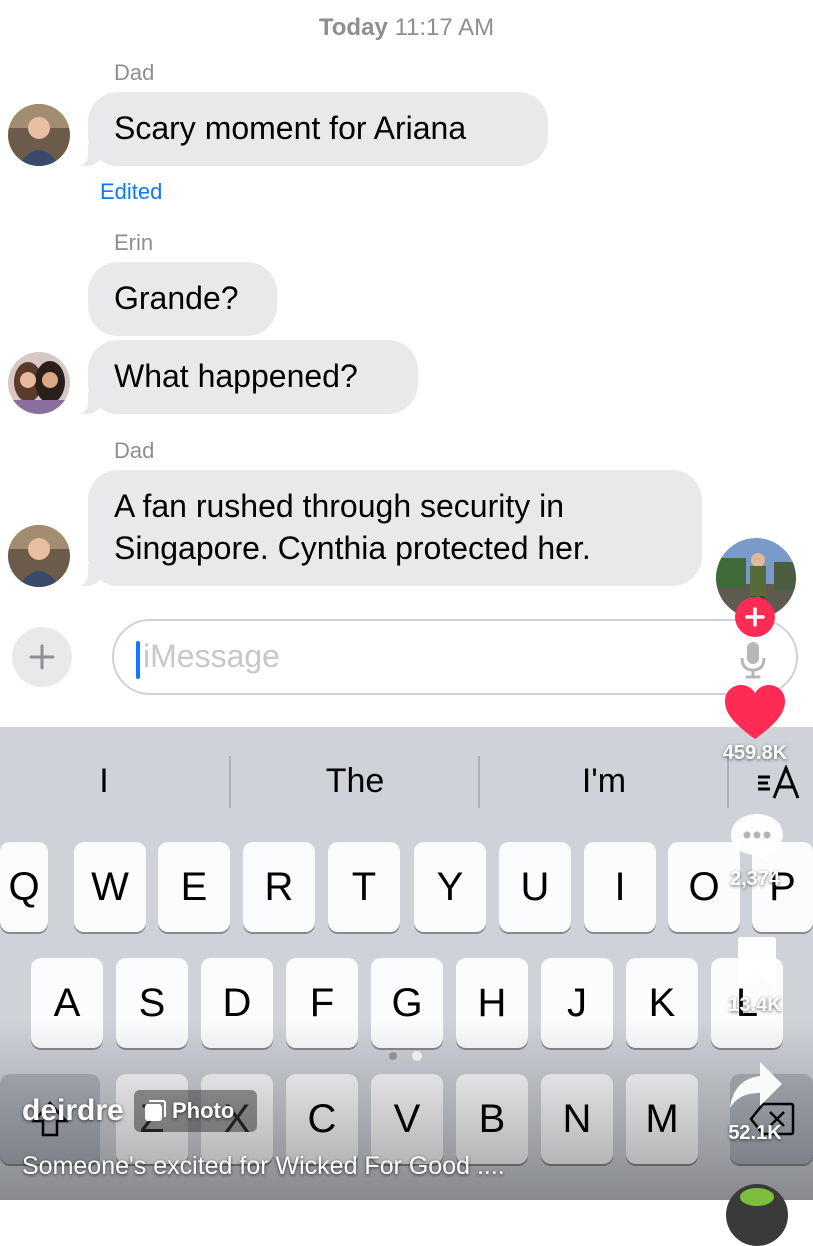  What do you see at coordinates (755, 753) in the screenshot?
I see `like-count: 459.8K` at bounding box center [755, 753].